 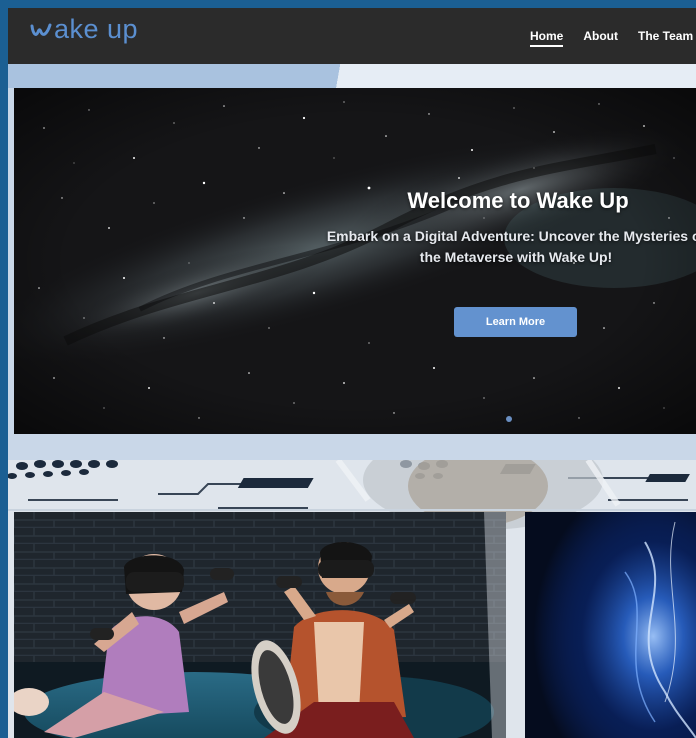 I want to click on blue-energy-illustration, so click(x=610, y=625).